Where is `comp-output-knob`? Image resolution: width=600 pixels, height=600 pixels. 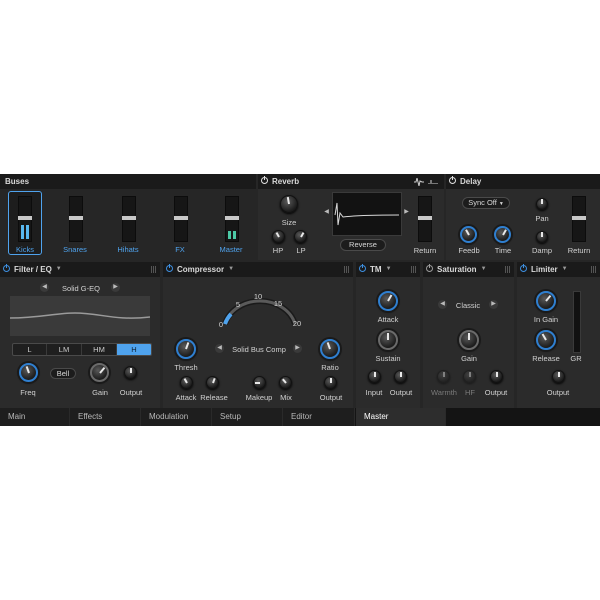 comp-output-knob is located at coordinates (330, 382).